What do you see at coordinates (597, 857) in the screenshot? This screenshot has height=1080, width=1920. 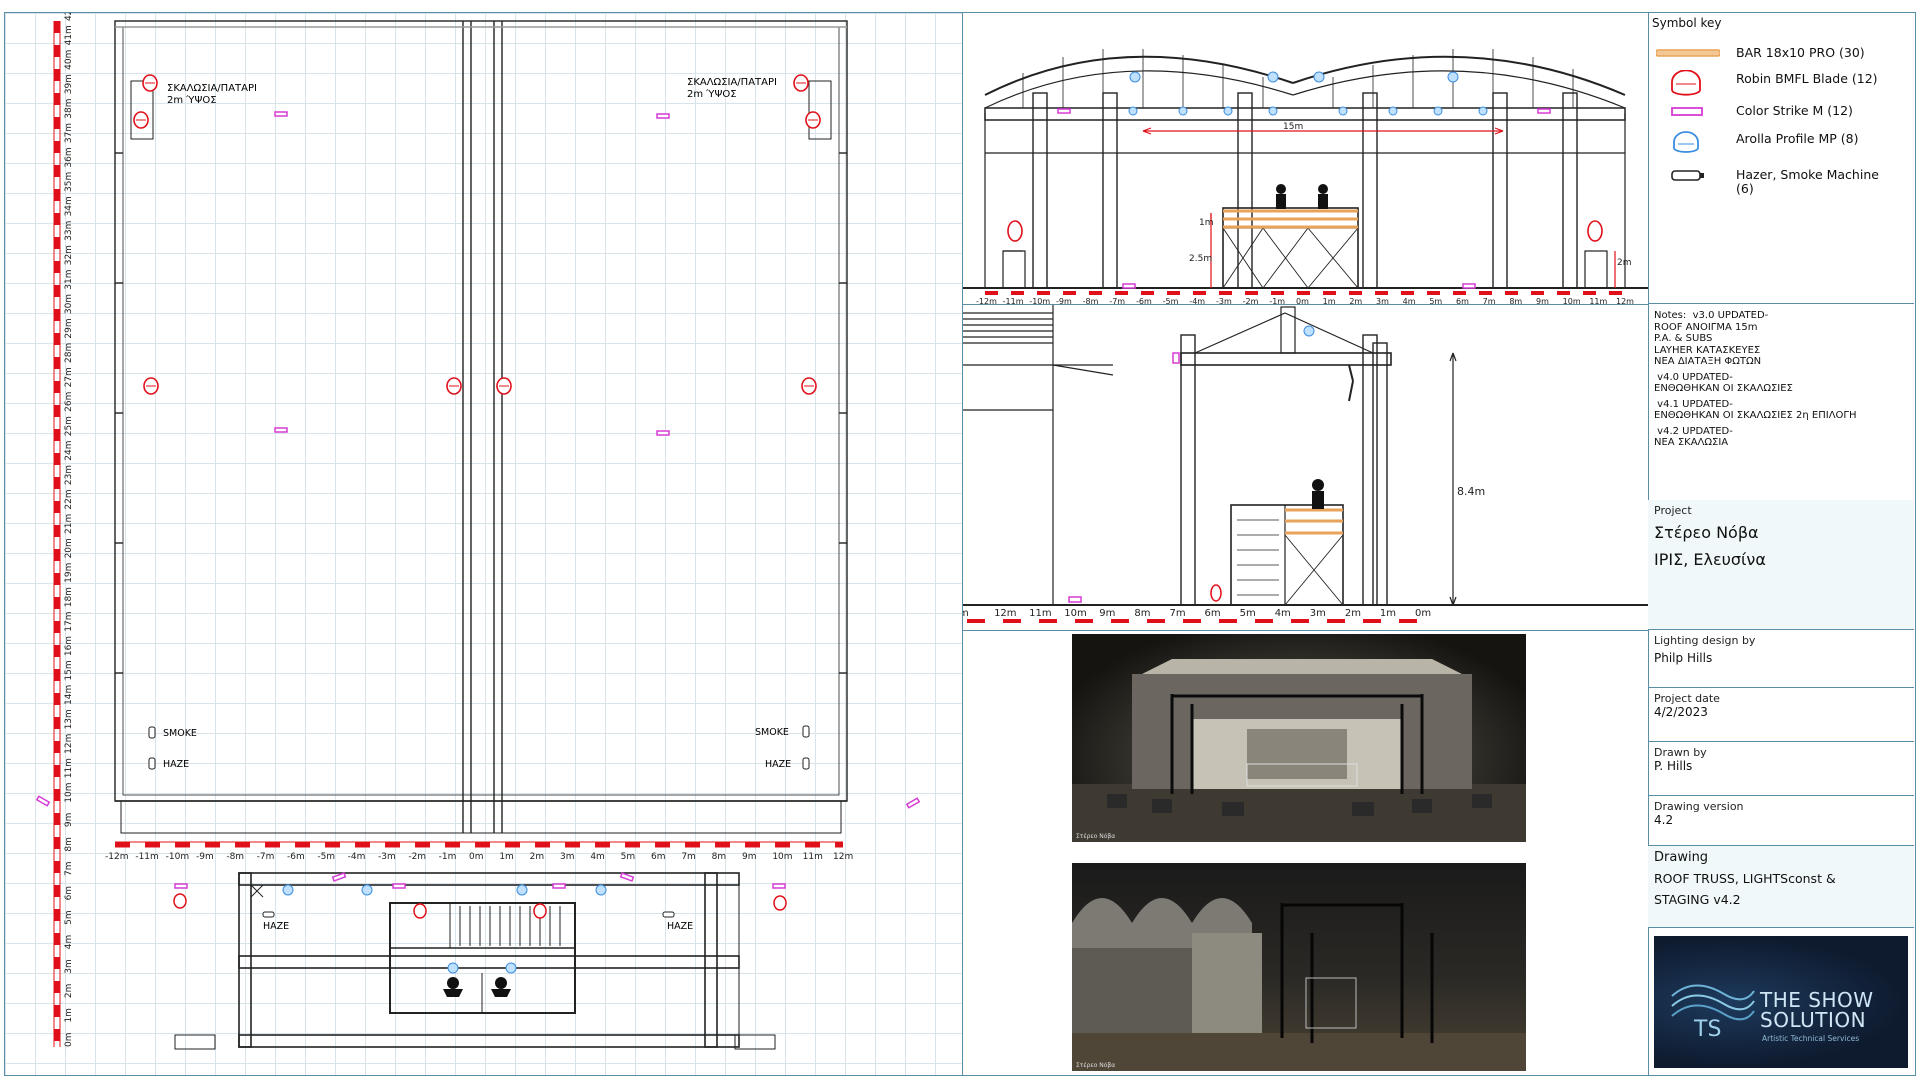 I see `hscale-tick-label: 4m` at bounding box center [597, 857].